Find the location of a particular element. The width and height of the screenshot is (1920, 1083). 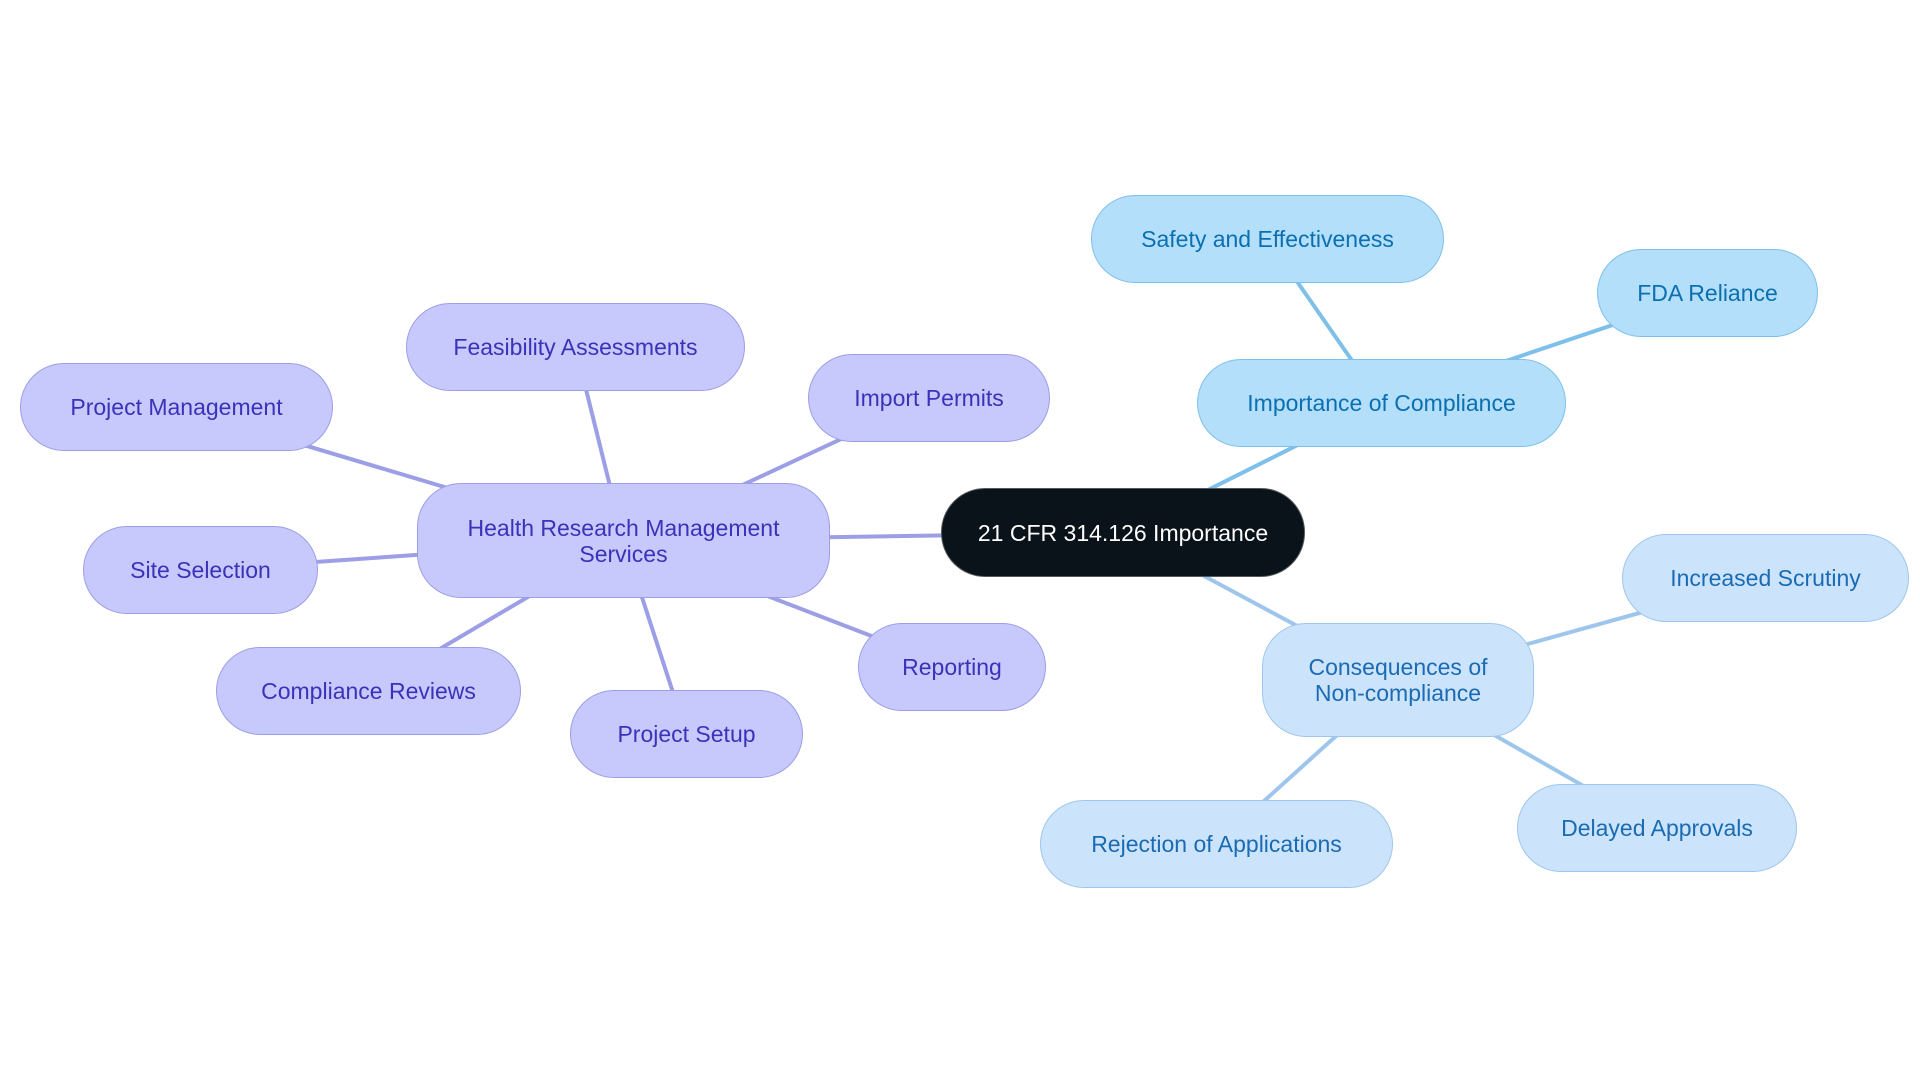

node-importance-of-compliance: Importance of Compliance is located at coordinates (1381, 403).